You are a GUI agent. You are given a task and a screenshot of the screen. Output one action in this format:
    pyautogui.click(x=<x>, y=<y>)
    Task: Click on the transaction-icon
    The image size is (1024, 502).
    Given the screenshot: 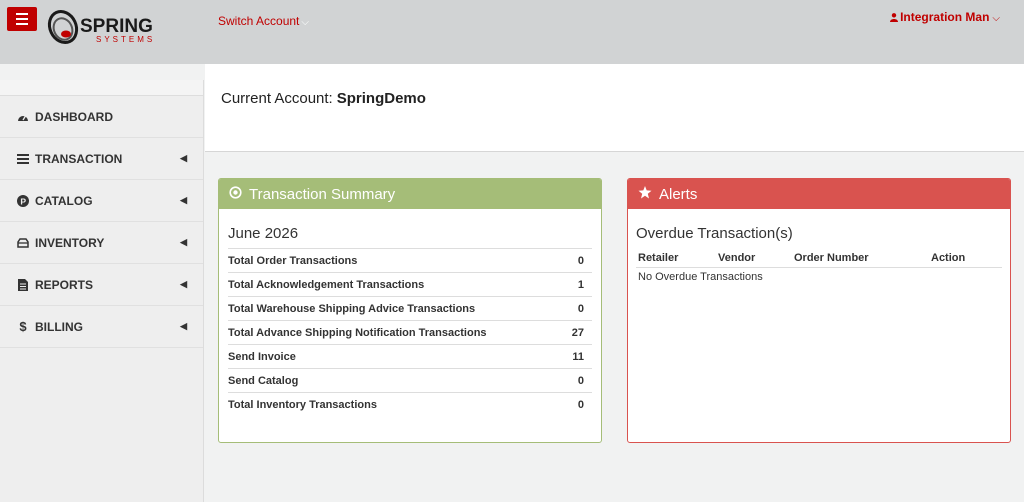 What is the action you would take?
    pyautogui.click(x=23, y=158)
    